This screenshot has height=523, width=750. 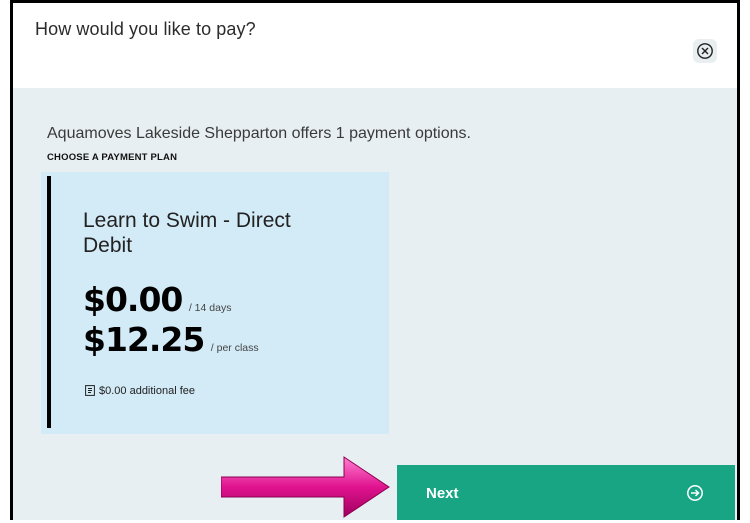 I want to click on choose-plan-heading: CHOOSE A PAYMENT PLAN, so click(x=112, y=157).